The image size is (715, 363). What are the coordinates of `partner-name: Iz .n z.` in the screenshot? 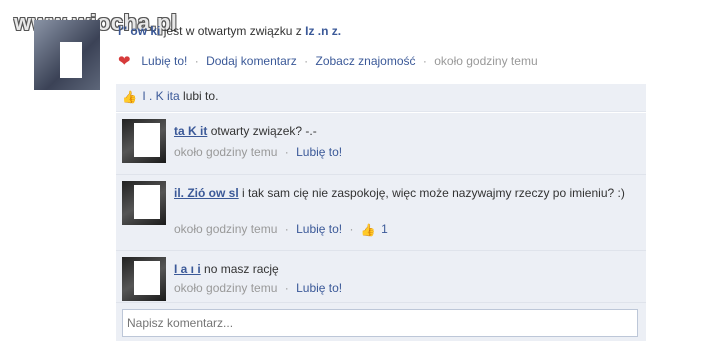 It's located at (323, 31).